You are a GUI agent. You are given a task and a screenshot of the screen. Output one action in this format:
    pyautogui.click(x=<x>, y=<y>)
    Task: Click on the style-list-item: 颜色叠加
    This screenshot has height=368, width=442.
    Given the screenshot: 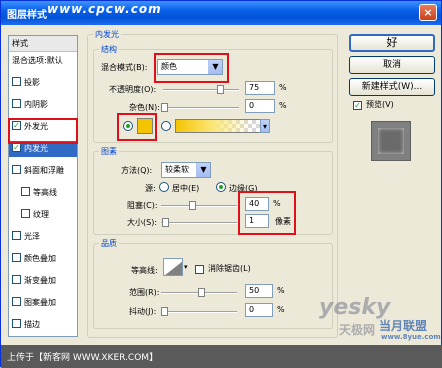 What is the action you would take?
    pyautogui.click(x=43, y=259)
    